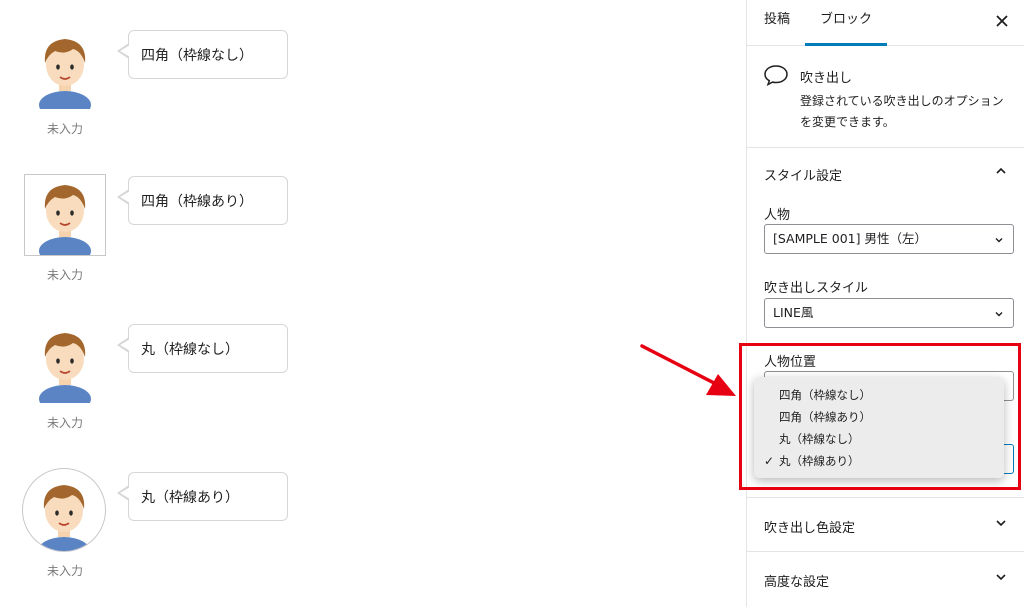 This screenshot has width=1024, height=607. Describe the element at coordinates (846, 44) in the screenshot. I see `active-tab-indicator` at that location.